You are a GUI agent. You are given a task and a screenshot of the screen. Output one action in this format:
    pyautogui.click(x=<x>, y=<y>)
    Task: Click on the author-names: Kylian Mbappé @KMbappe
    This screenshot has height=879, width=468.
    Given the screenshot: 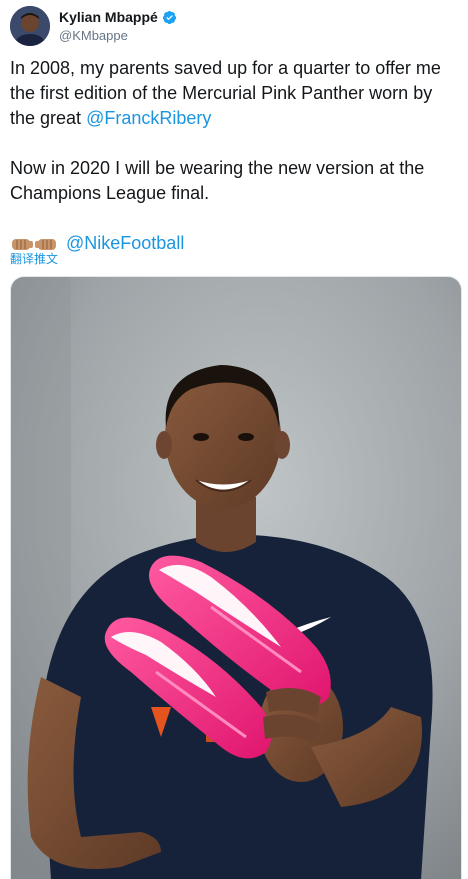 What is the action you would take?
    pyautogui.click(x=118, y=26)
    